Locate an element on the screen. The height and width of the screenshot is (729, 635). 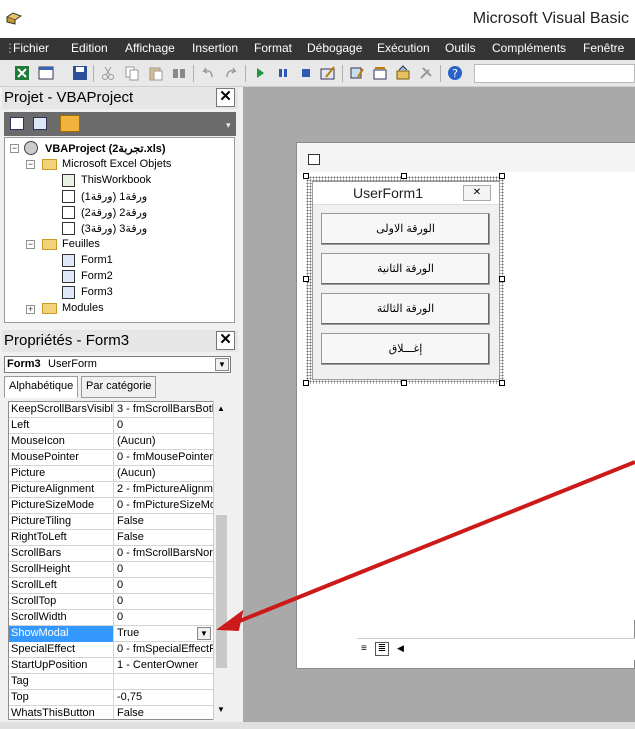
scroll-down-icon: ▼ is located at coordinates (221, 709).